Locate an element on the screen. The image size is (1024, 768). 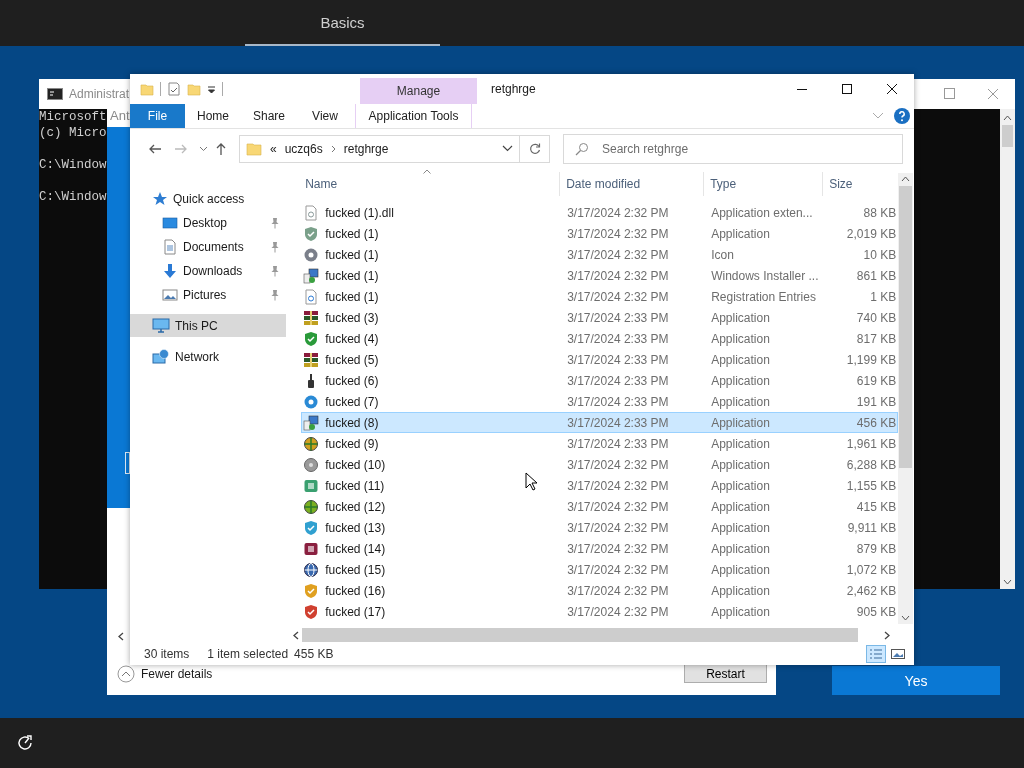
console-icon is located at coordinates (55, 94).